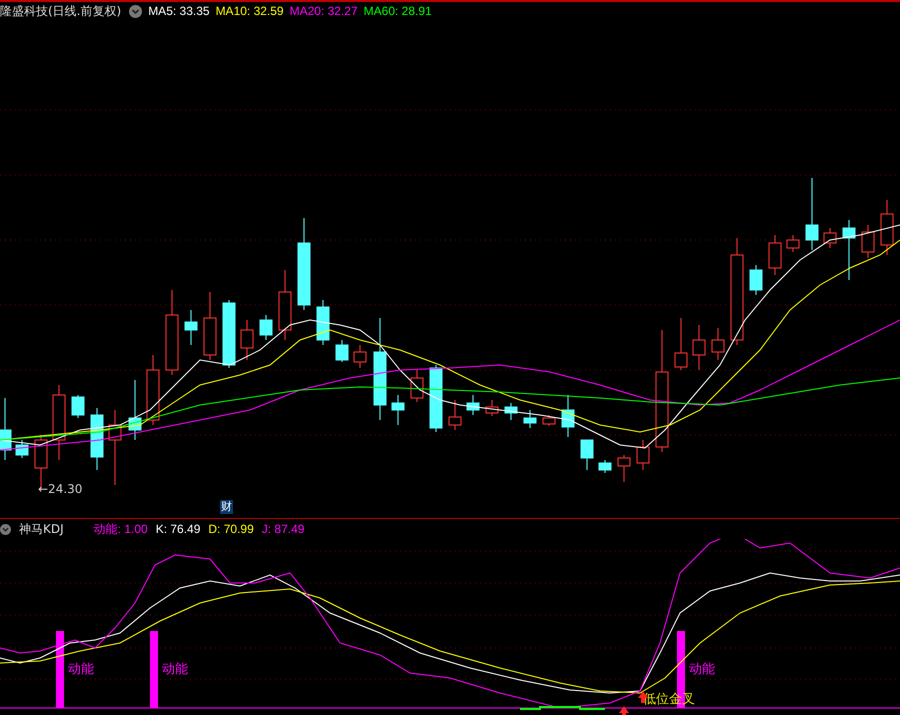 This screenshot has height=715, width=900. I want to click on ma-value: MA5: 33.35, so click(179, 11).